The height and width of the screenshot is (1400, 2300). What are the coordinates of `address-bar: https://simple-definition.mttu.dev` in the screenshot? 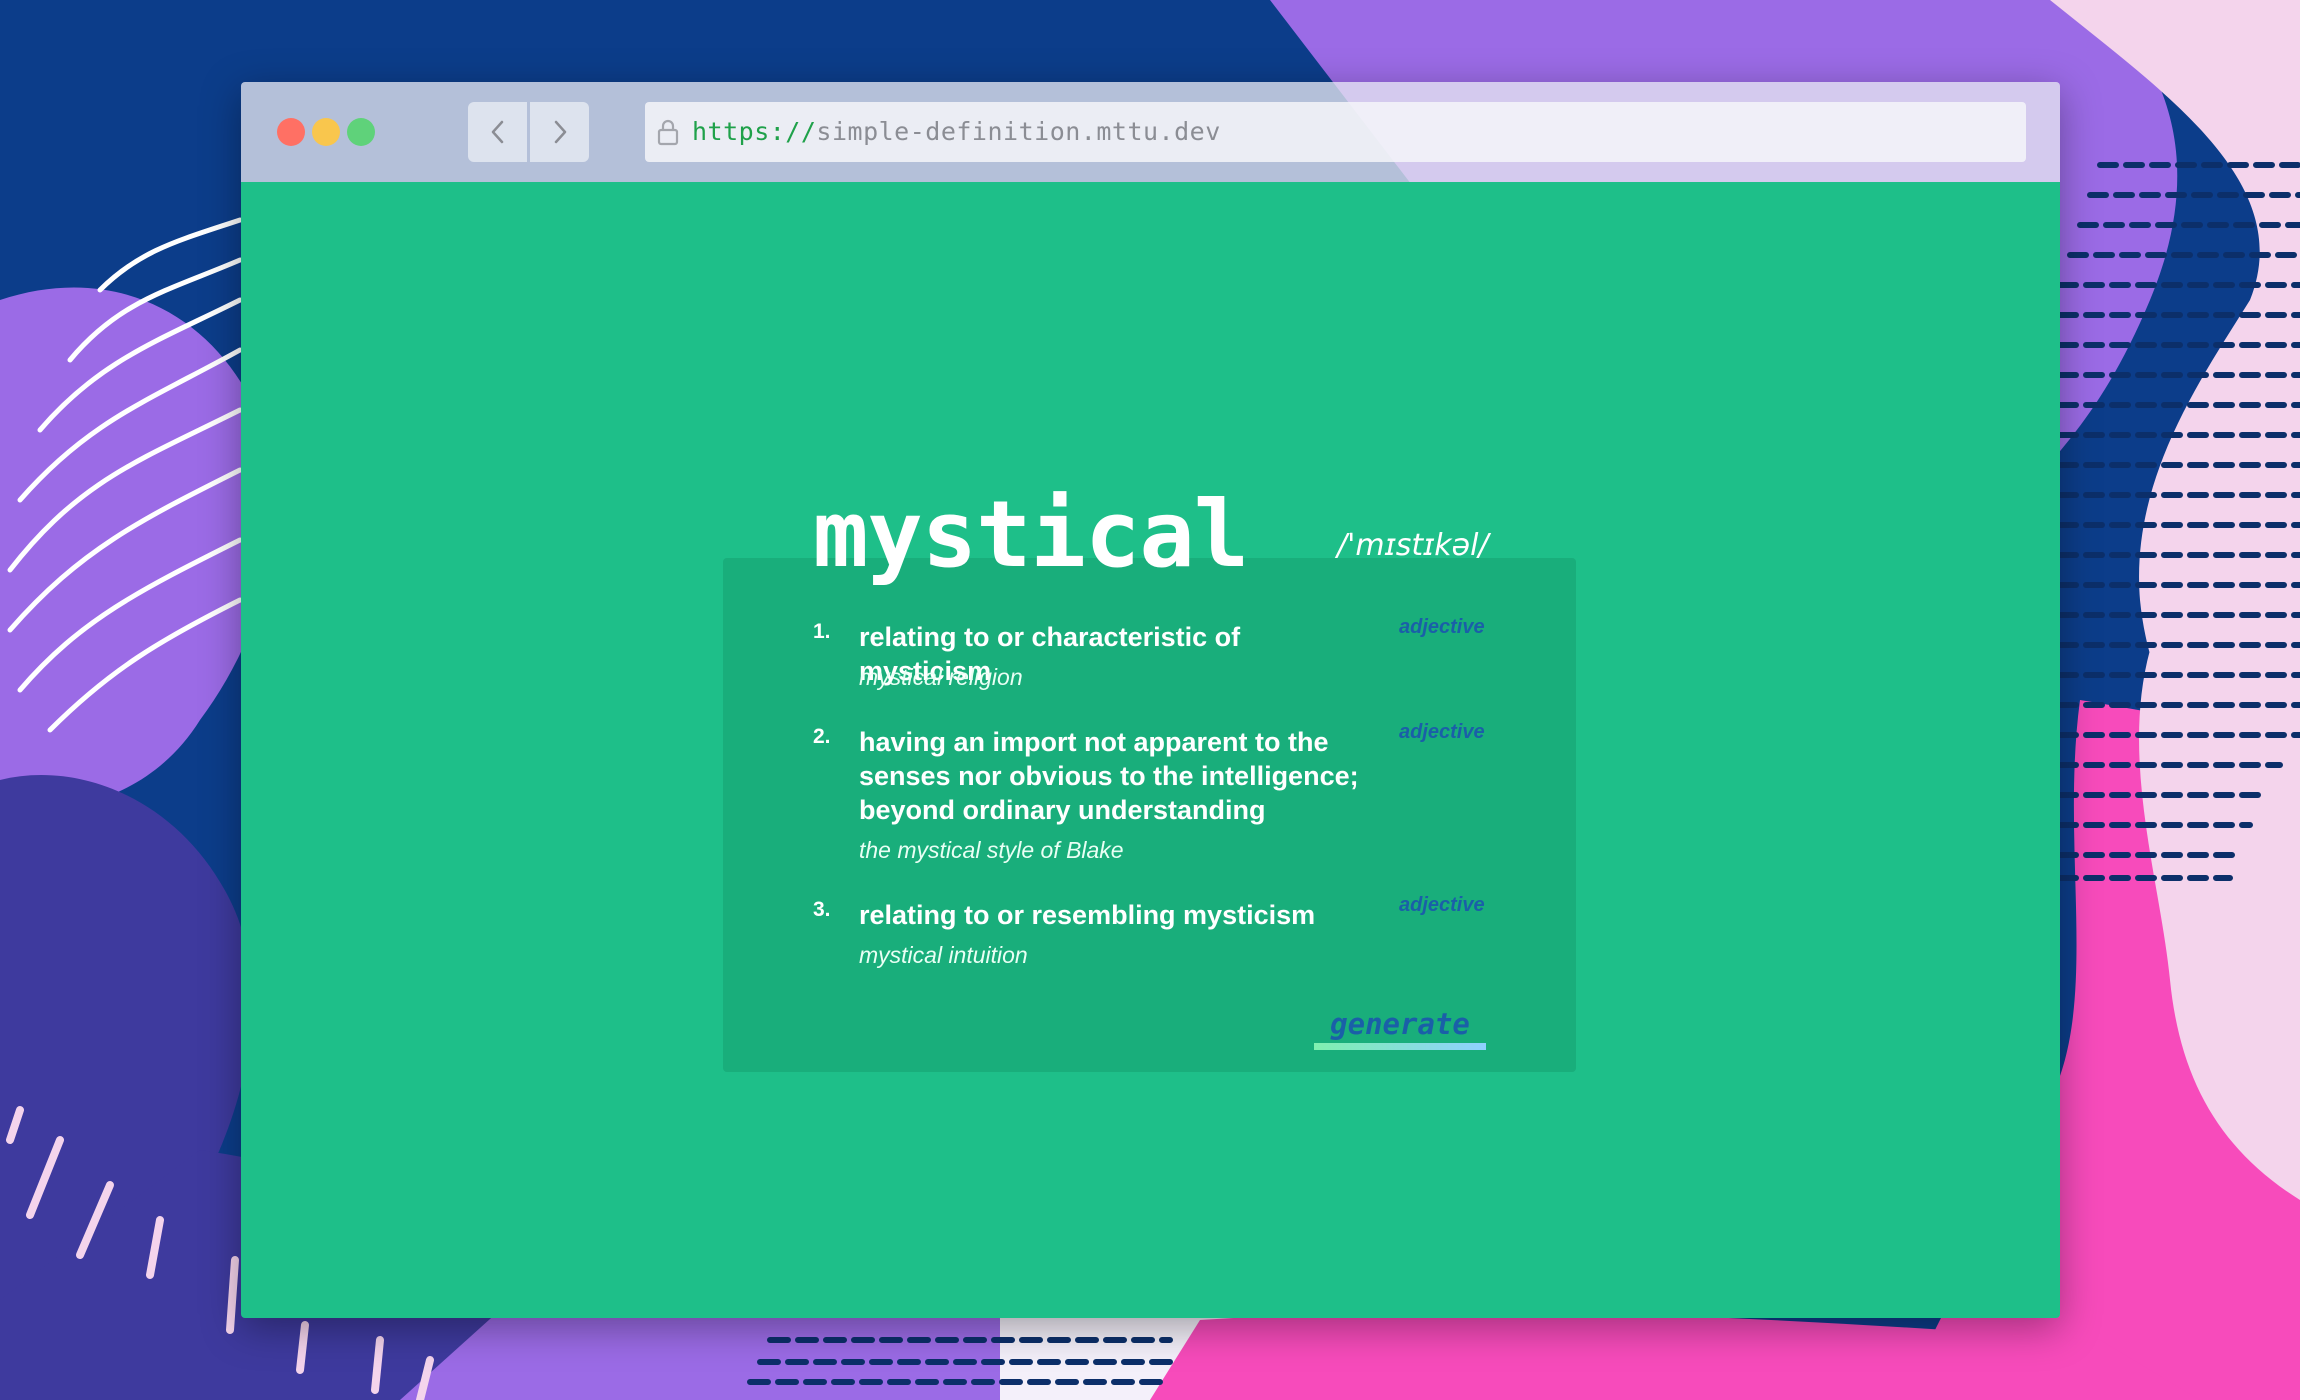 It's located at (1335, 132).